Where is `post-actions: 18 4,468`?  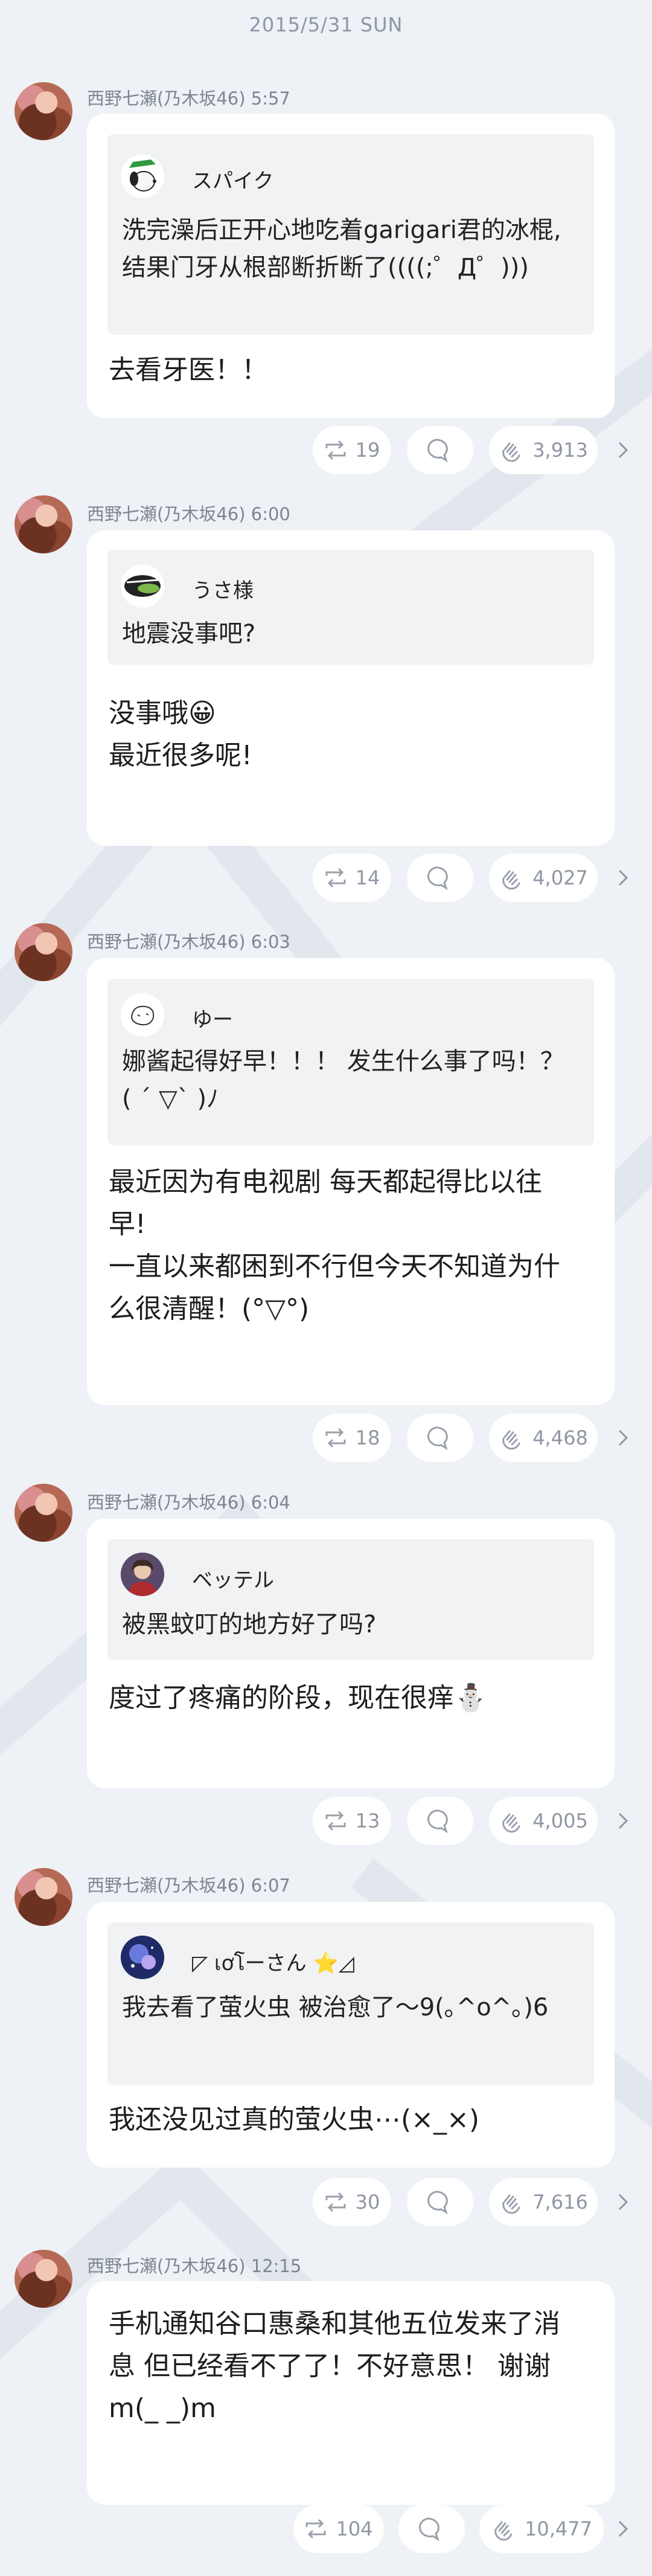
post-actions: 18 4,468 is located at coordinates (326, 1438).